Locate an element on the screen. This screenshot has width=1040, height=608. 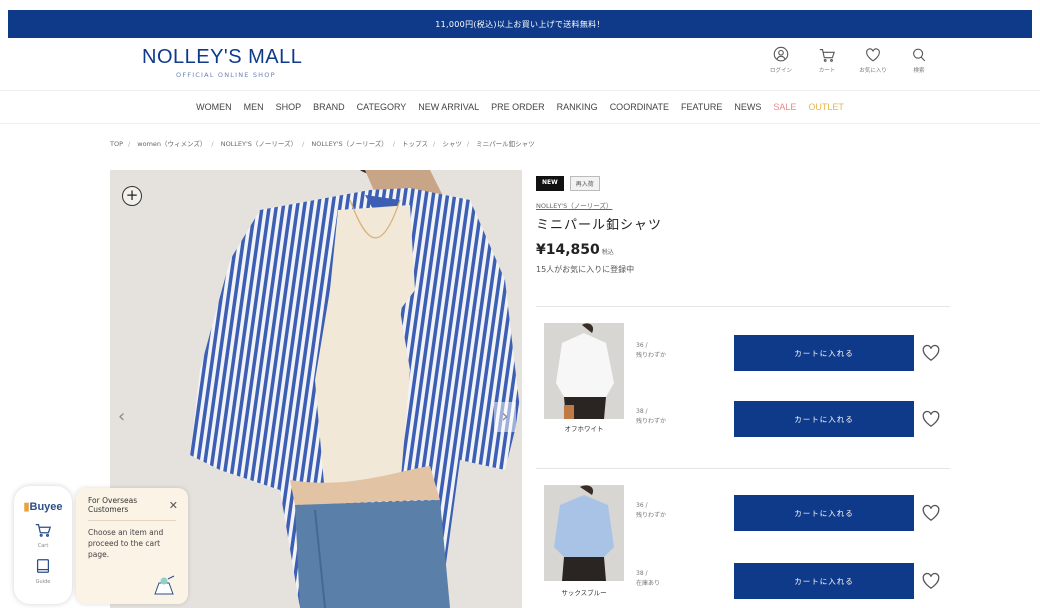
nav-ranking: RANKING is located at coordinates (577, 107).